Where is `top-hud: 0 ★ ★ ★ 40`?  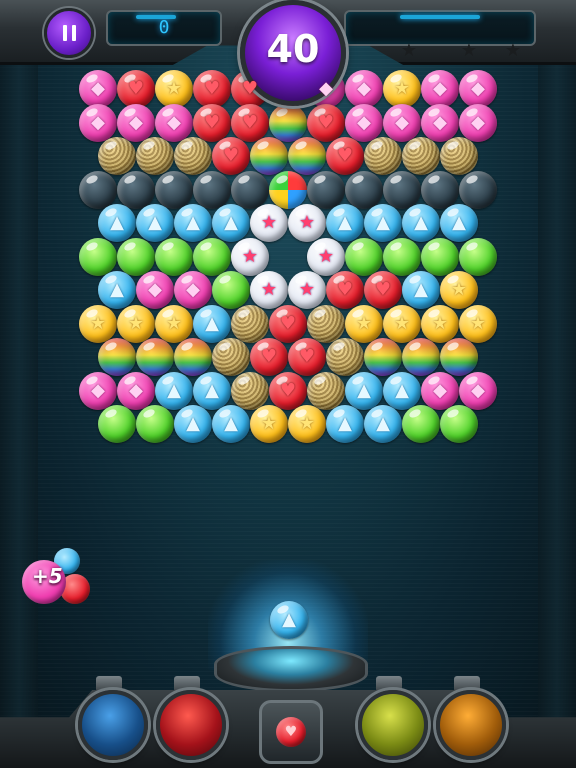
top-hud: 0 ★ ★ ★ 40 is located at coordinates (288, 53).